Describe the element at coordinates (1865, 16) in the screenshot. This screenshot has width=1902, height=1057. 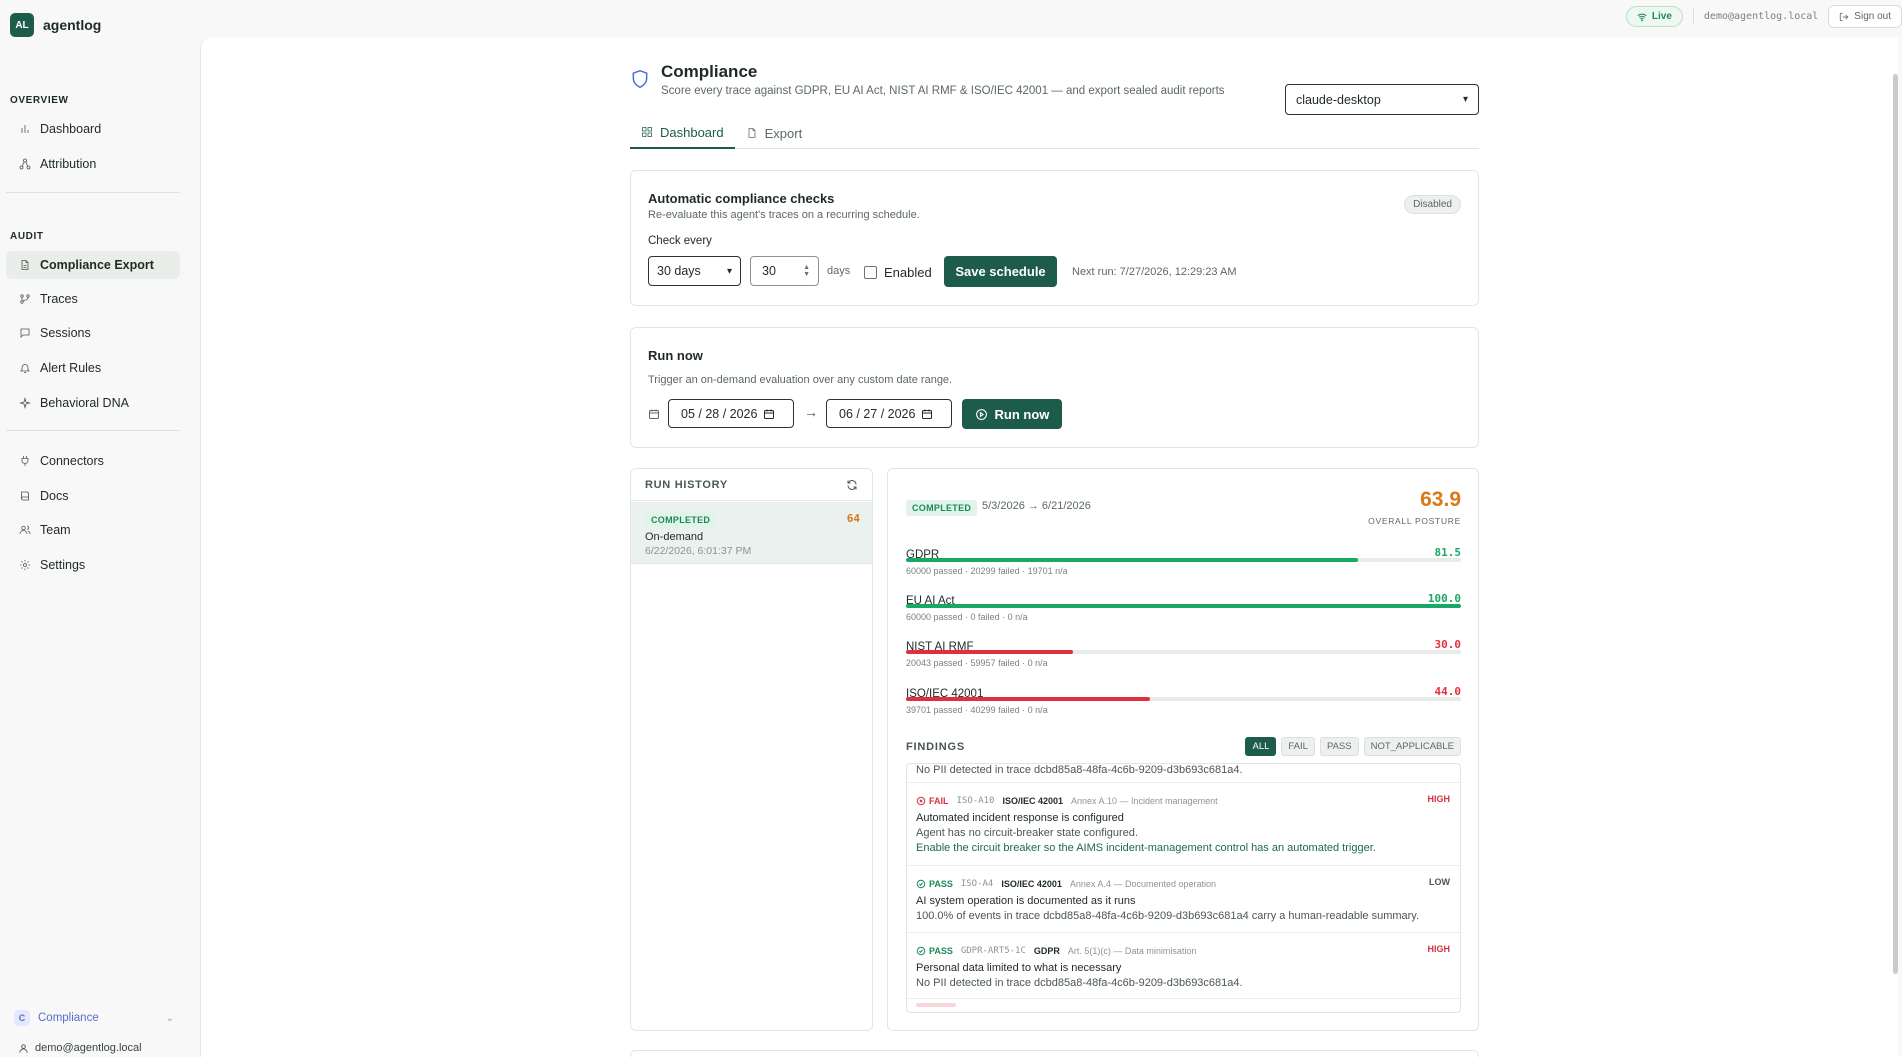
I see `sign-out-button: Sign out` at that location.